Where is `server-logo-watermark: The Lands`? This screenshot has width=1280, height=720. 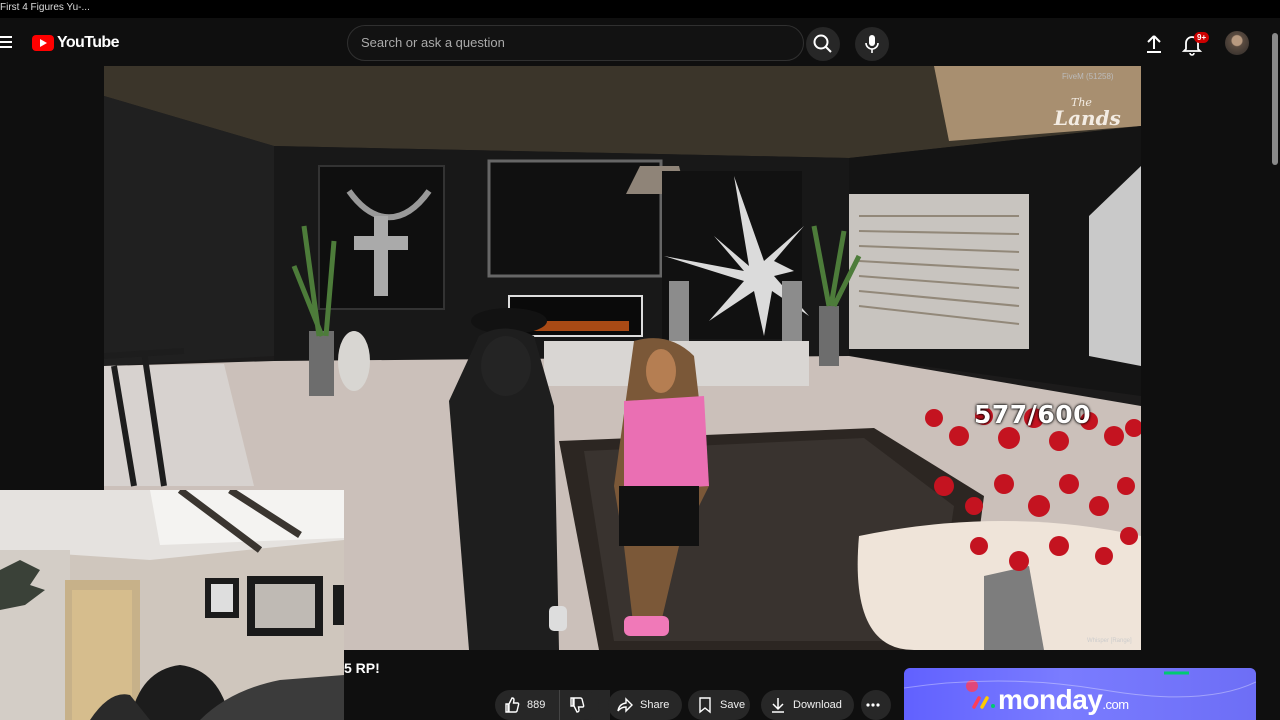
server-logo-watermark: The Lands is located at coordinates (1087, 113).